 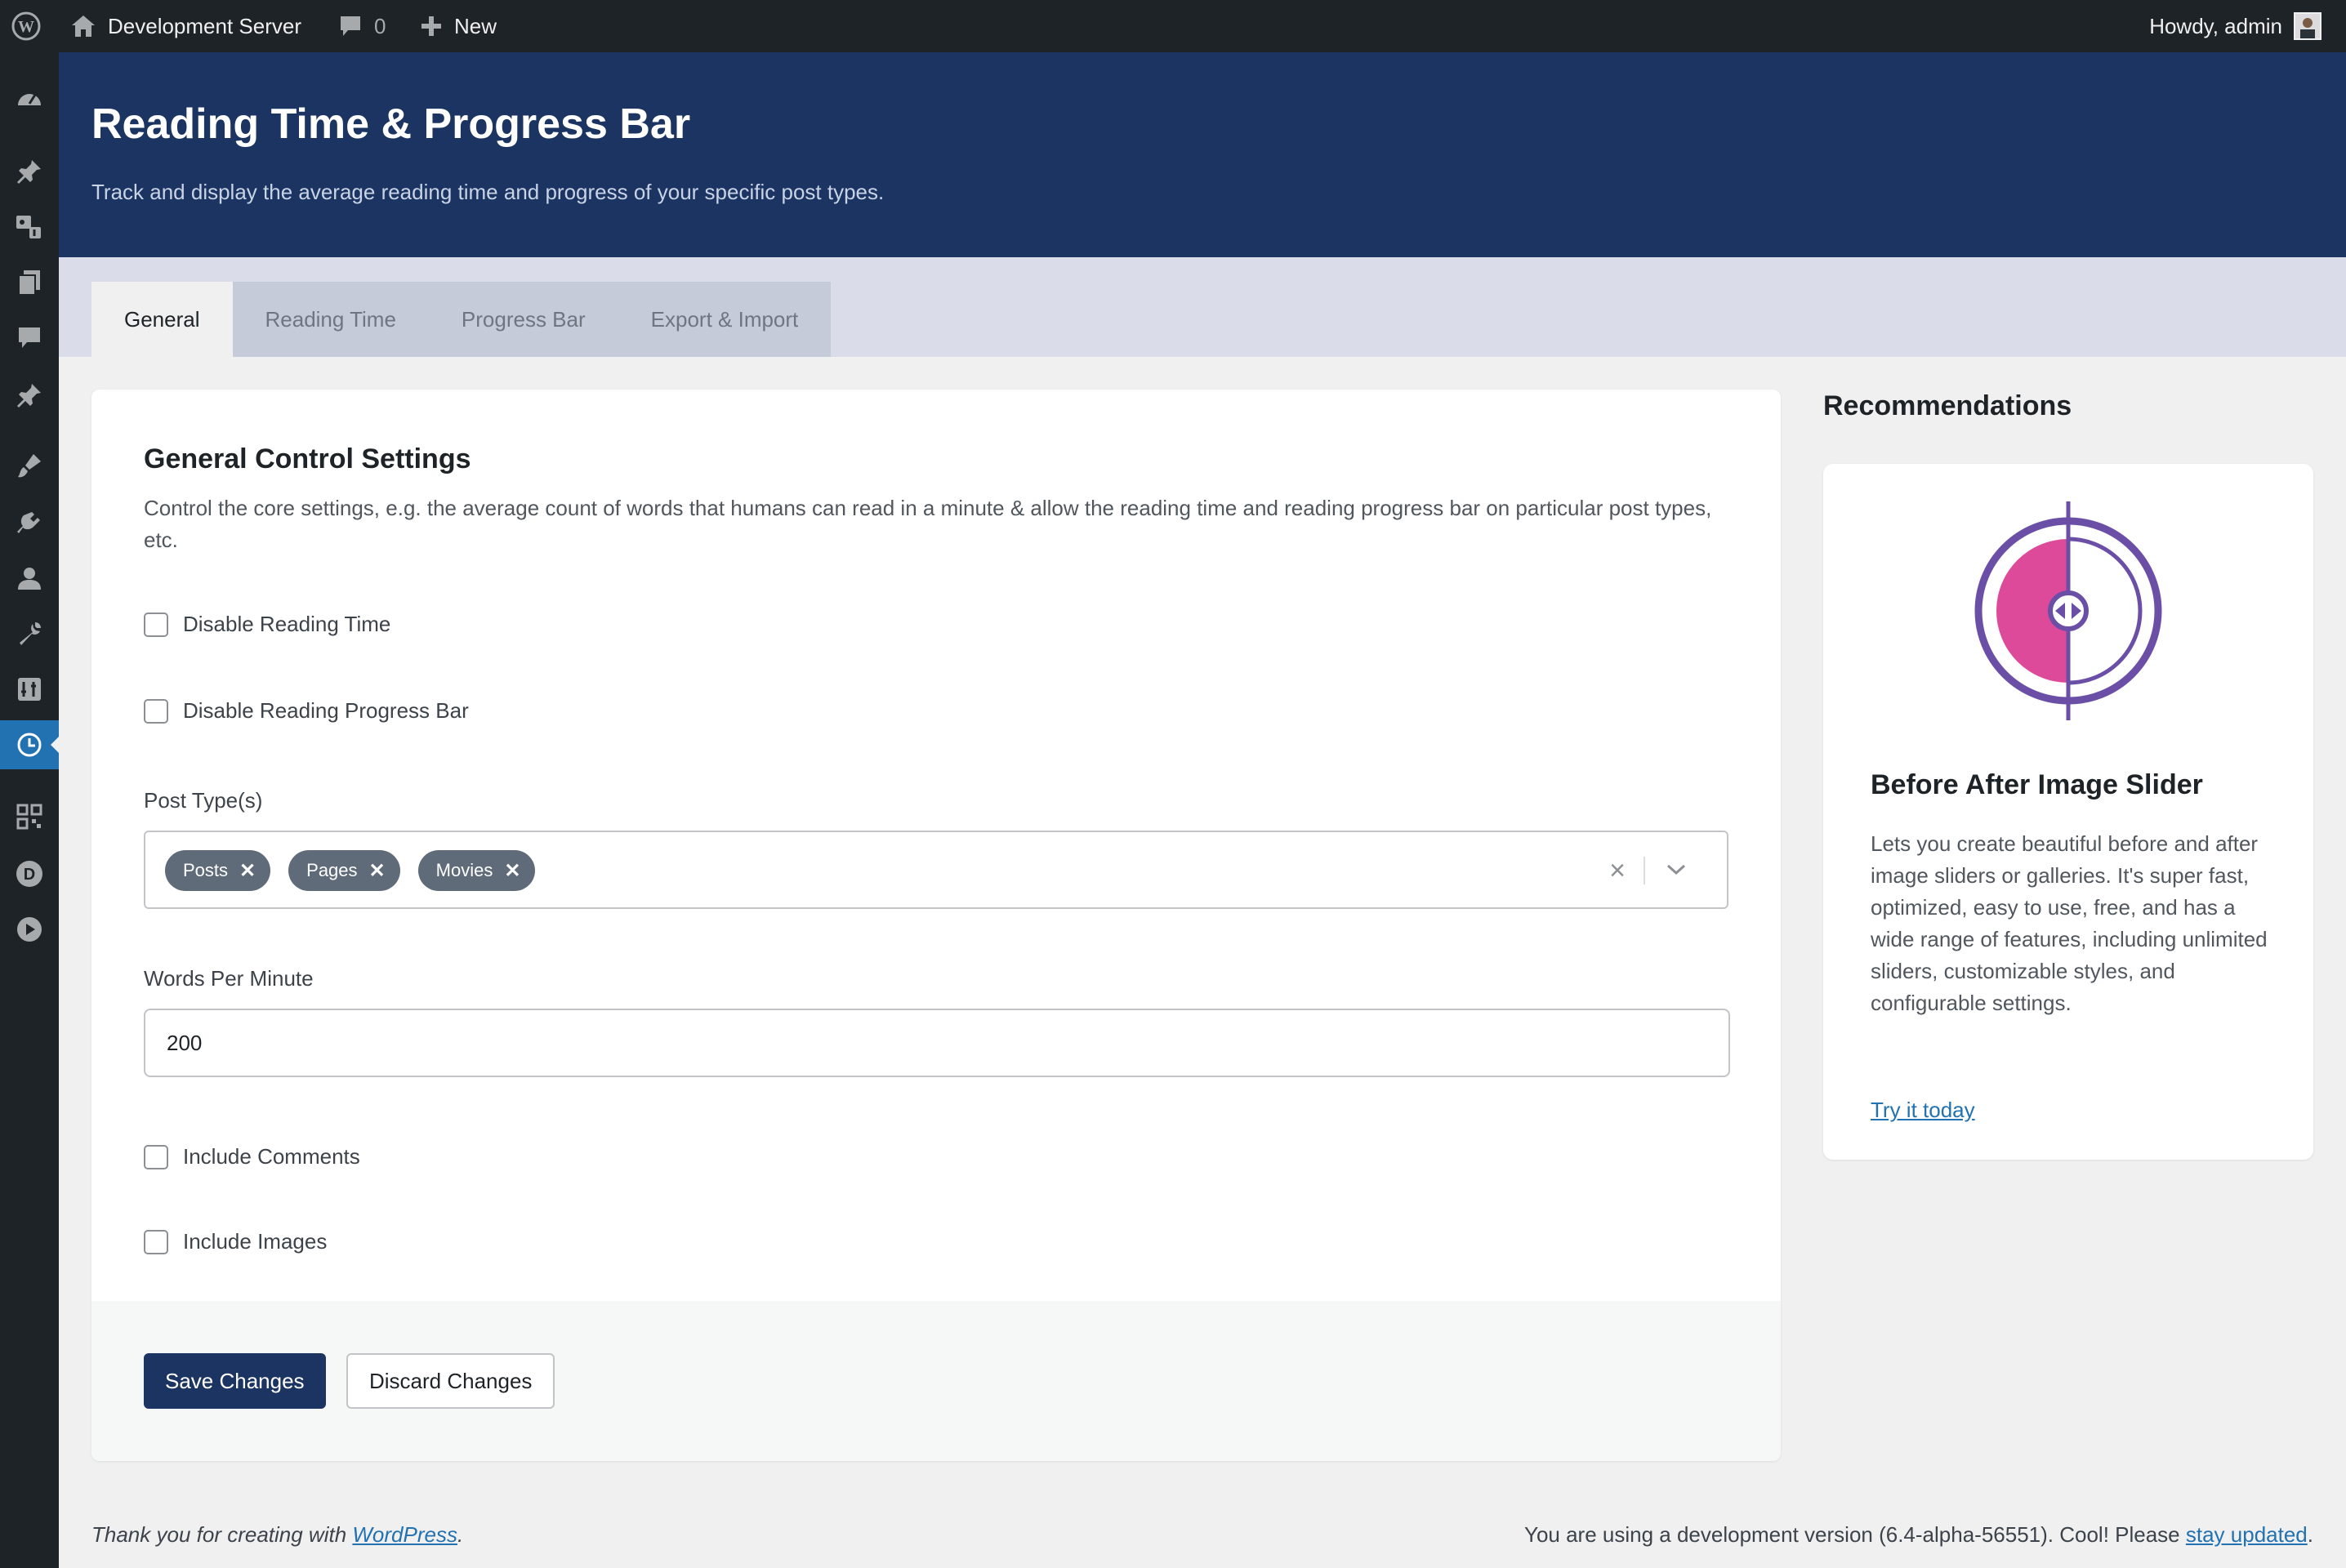 I want to click on media-icon, so click(x=28, y=227).